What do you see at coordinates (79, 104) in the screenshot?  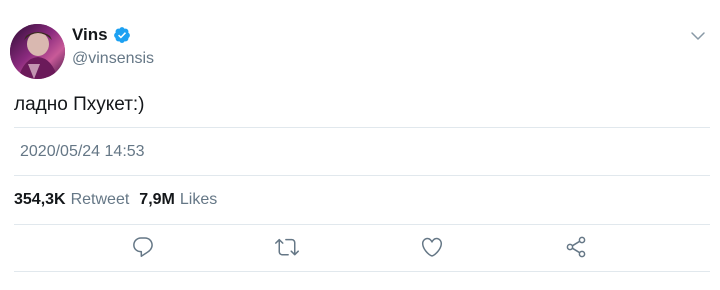 I see `tweet-text: ладно Пхукет:)` at bounding box center [79, 104].